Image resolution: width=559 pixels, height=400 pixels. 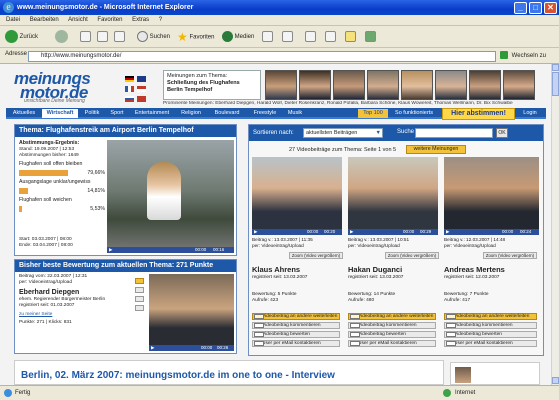 I want to click on search-button: Suchen, so click(x=153, y=37).